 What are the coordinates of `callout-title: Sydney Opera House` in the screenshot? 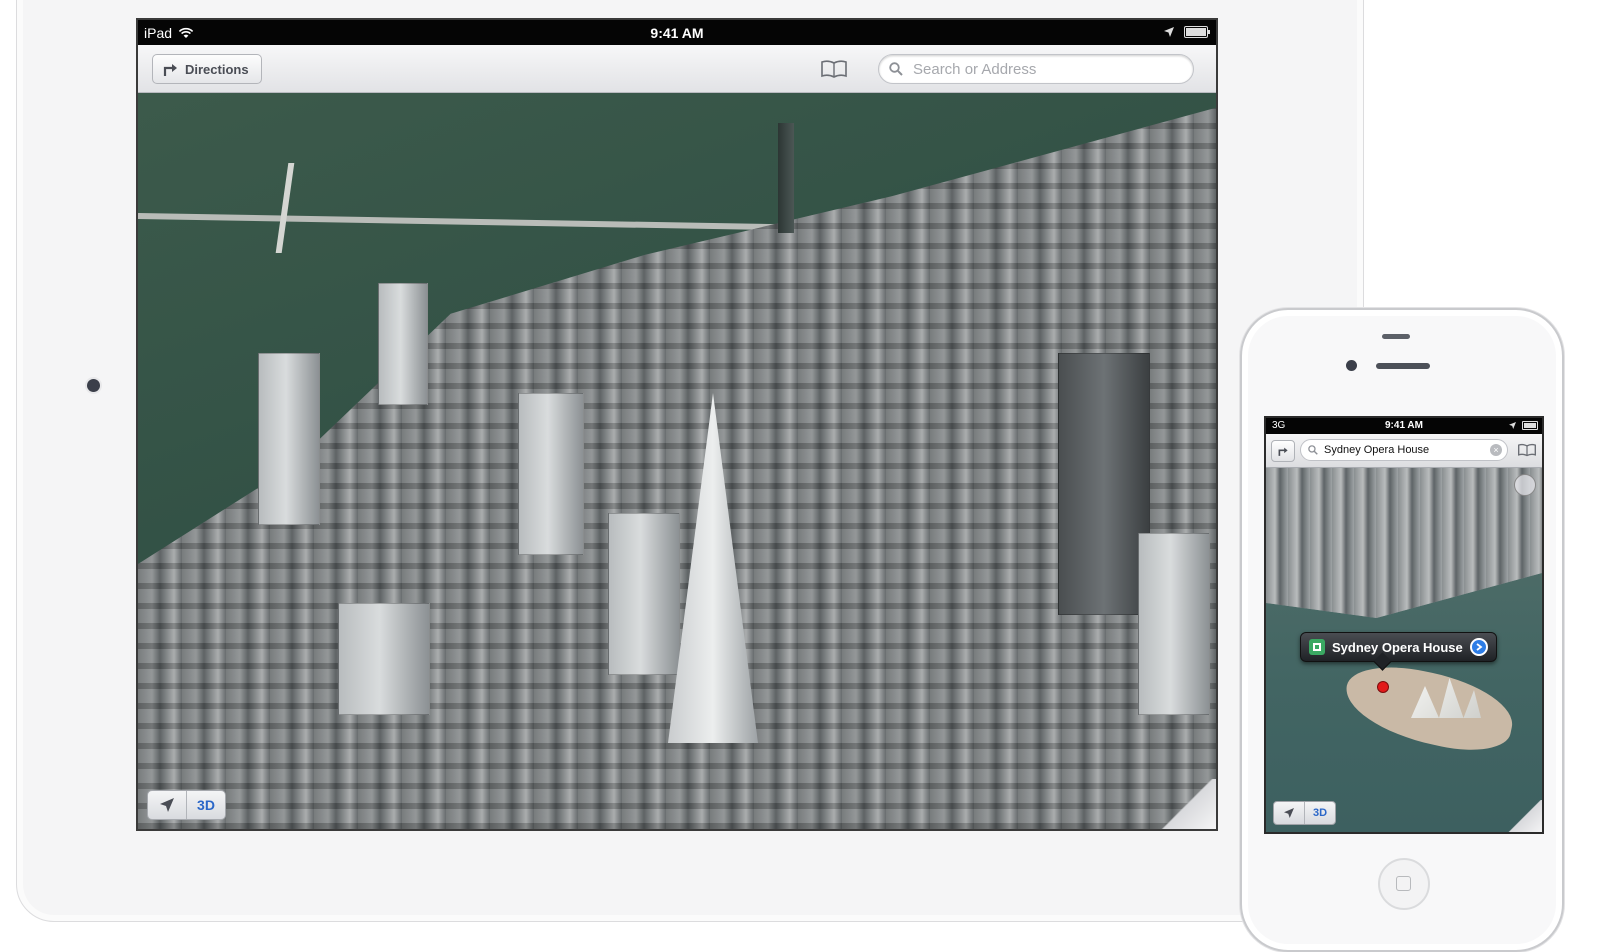 It's located at (1397, 647).